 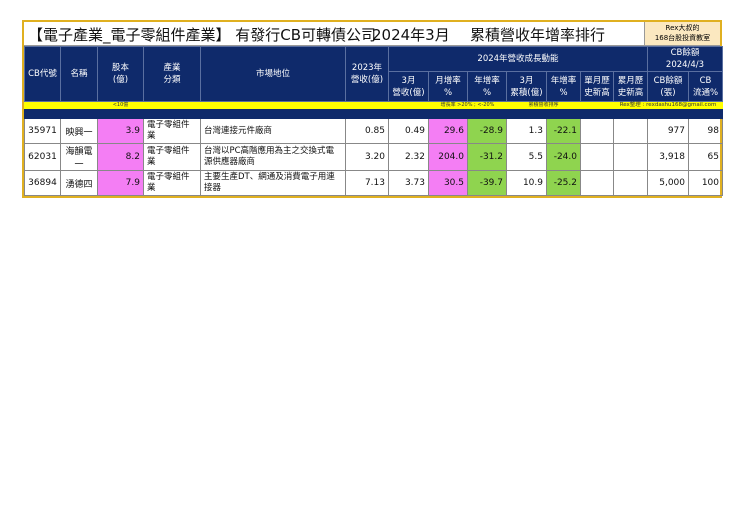 What do you see at coordinates (668, 183) in the screenshot?
I see `cell-cb-bal: 5,000` at bounding box center [668, 183].